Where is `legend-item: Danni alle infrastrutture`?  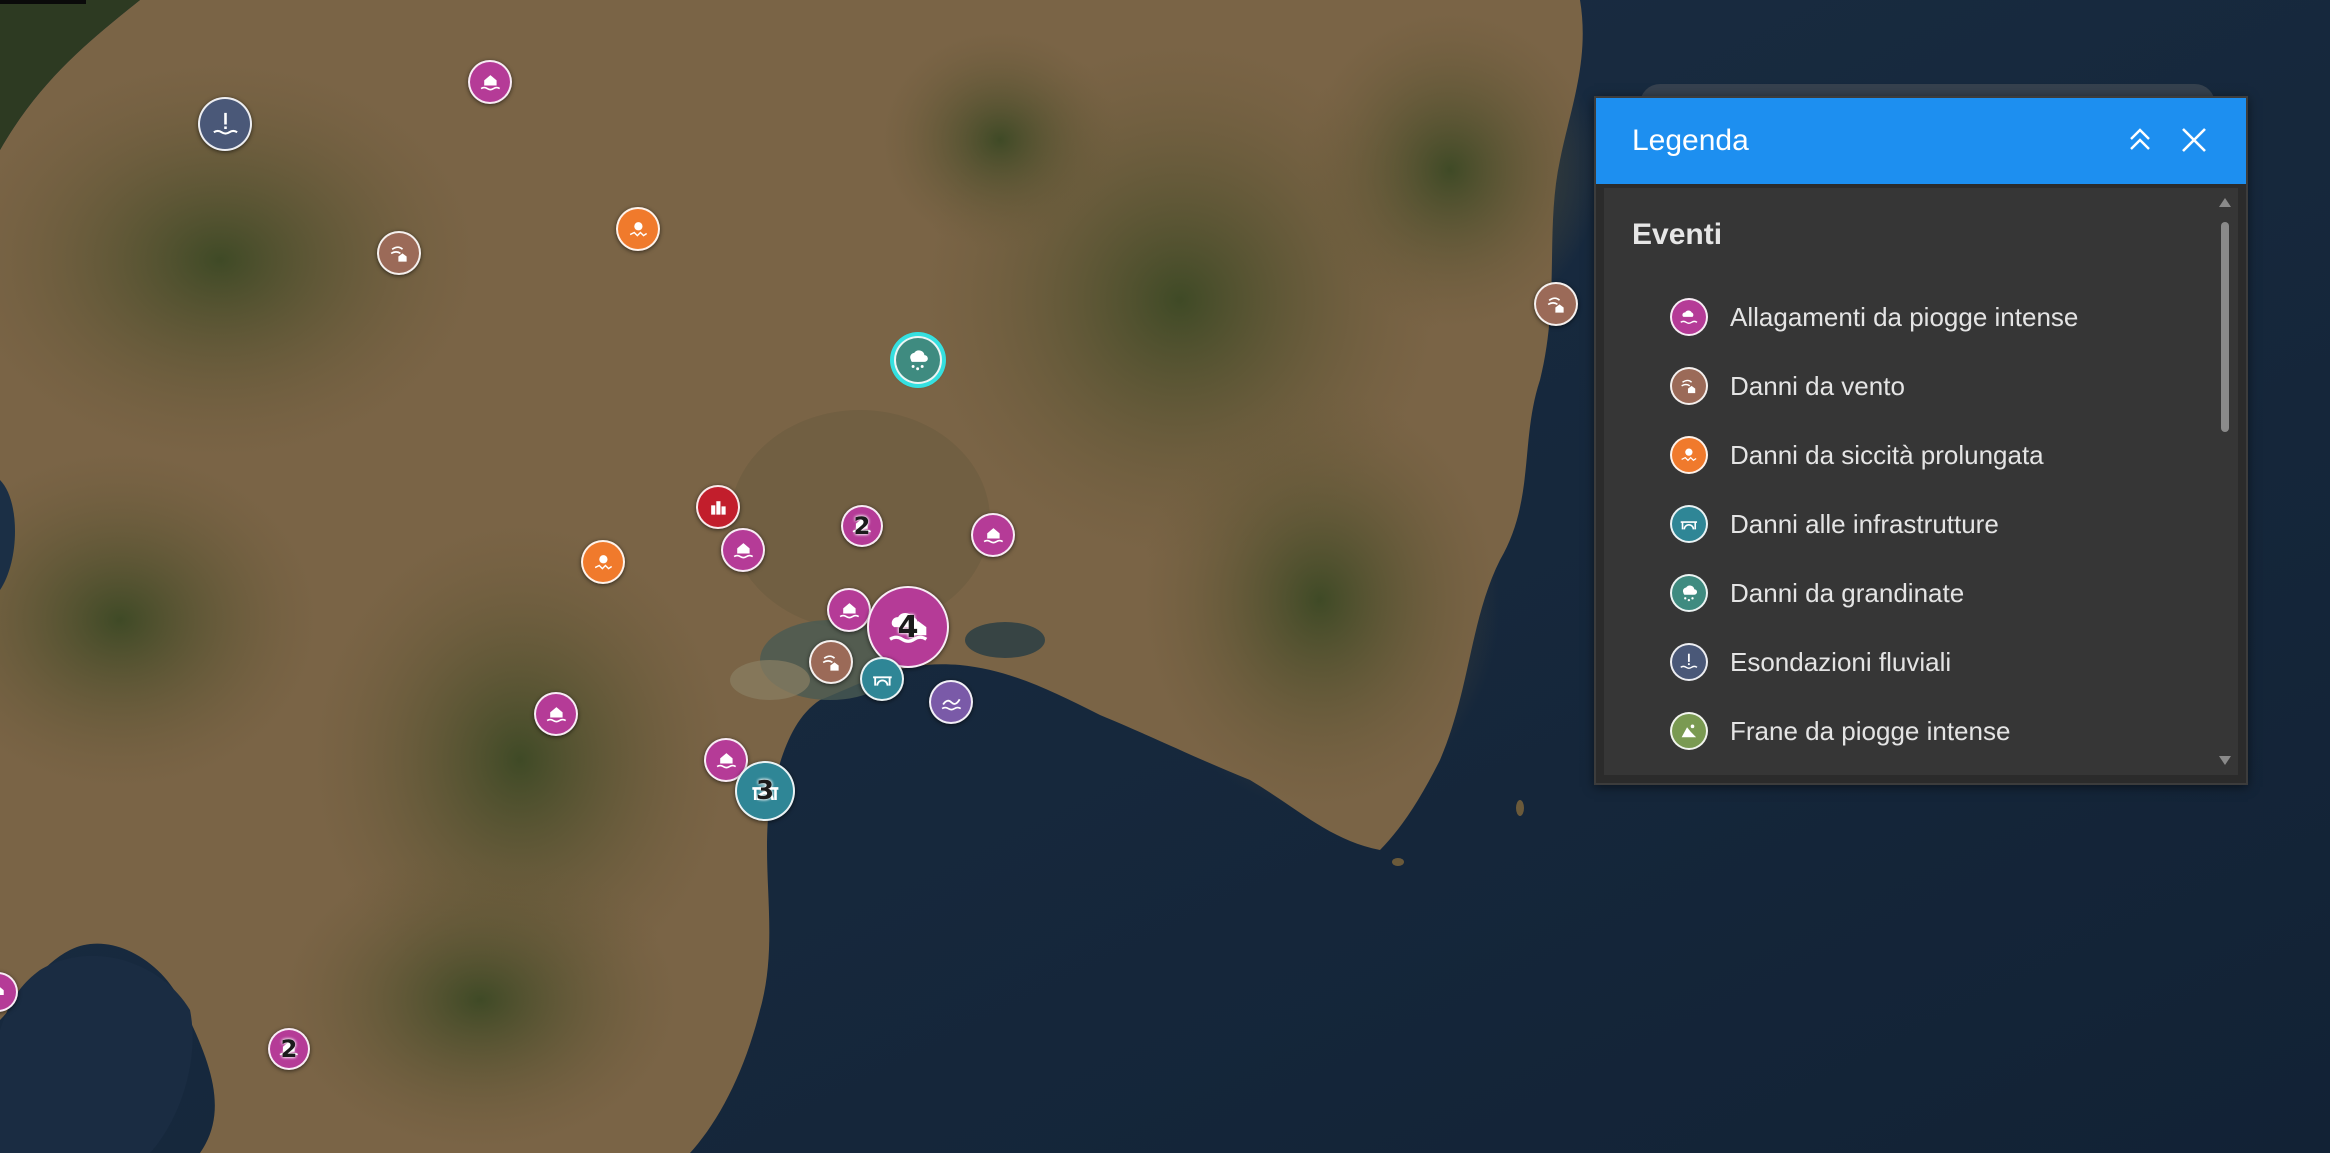 legend-item: Danni alle infrastrutture is located at coordinates (1834, 524).